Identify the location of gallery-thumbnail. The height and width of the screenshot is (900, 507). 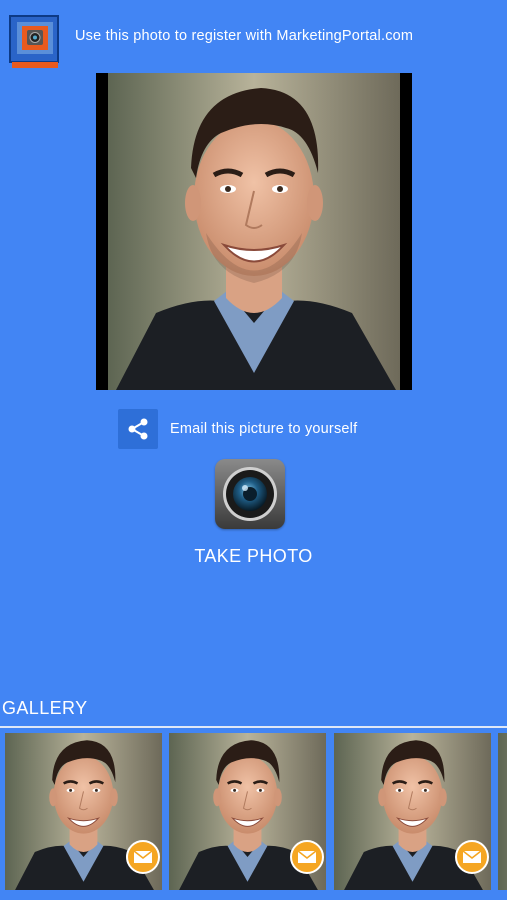
(502, 811).